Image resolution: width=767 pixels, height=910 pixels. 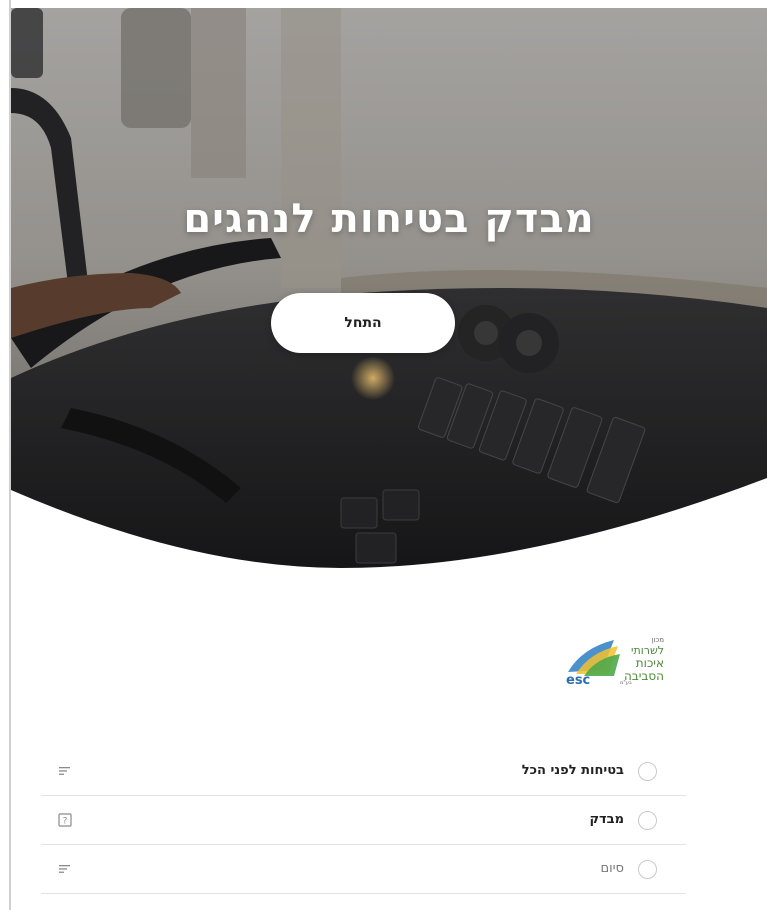 What do you see at coordinates (363, 869) in the screenshot?
I see `step-finish: סיום` at bounding box center [363, 869].